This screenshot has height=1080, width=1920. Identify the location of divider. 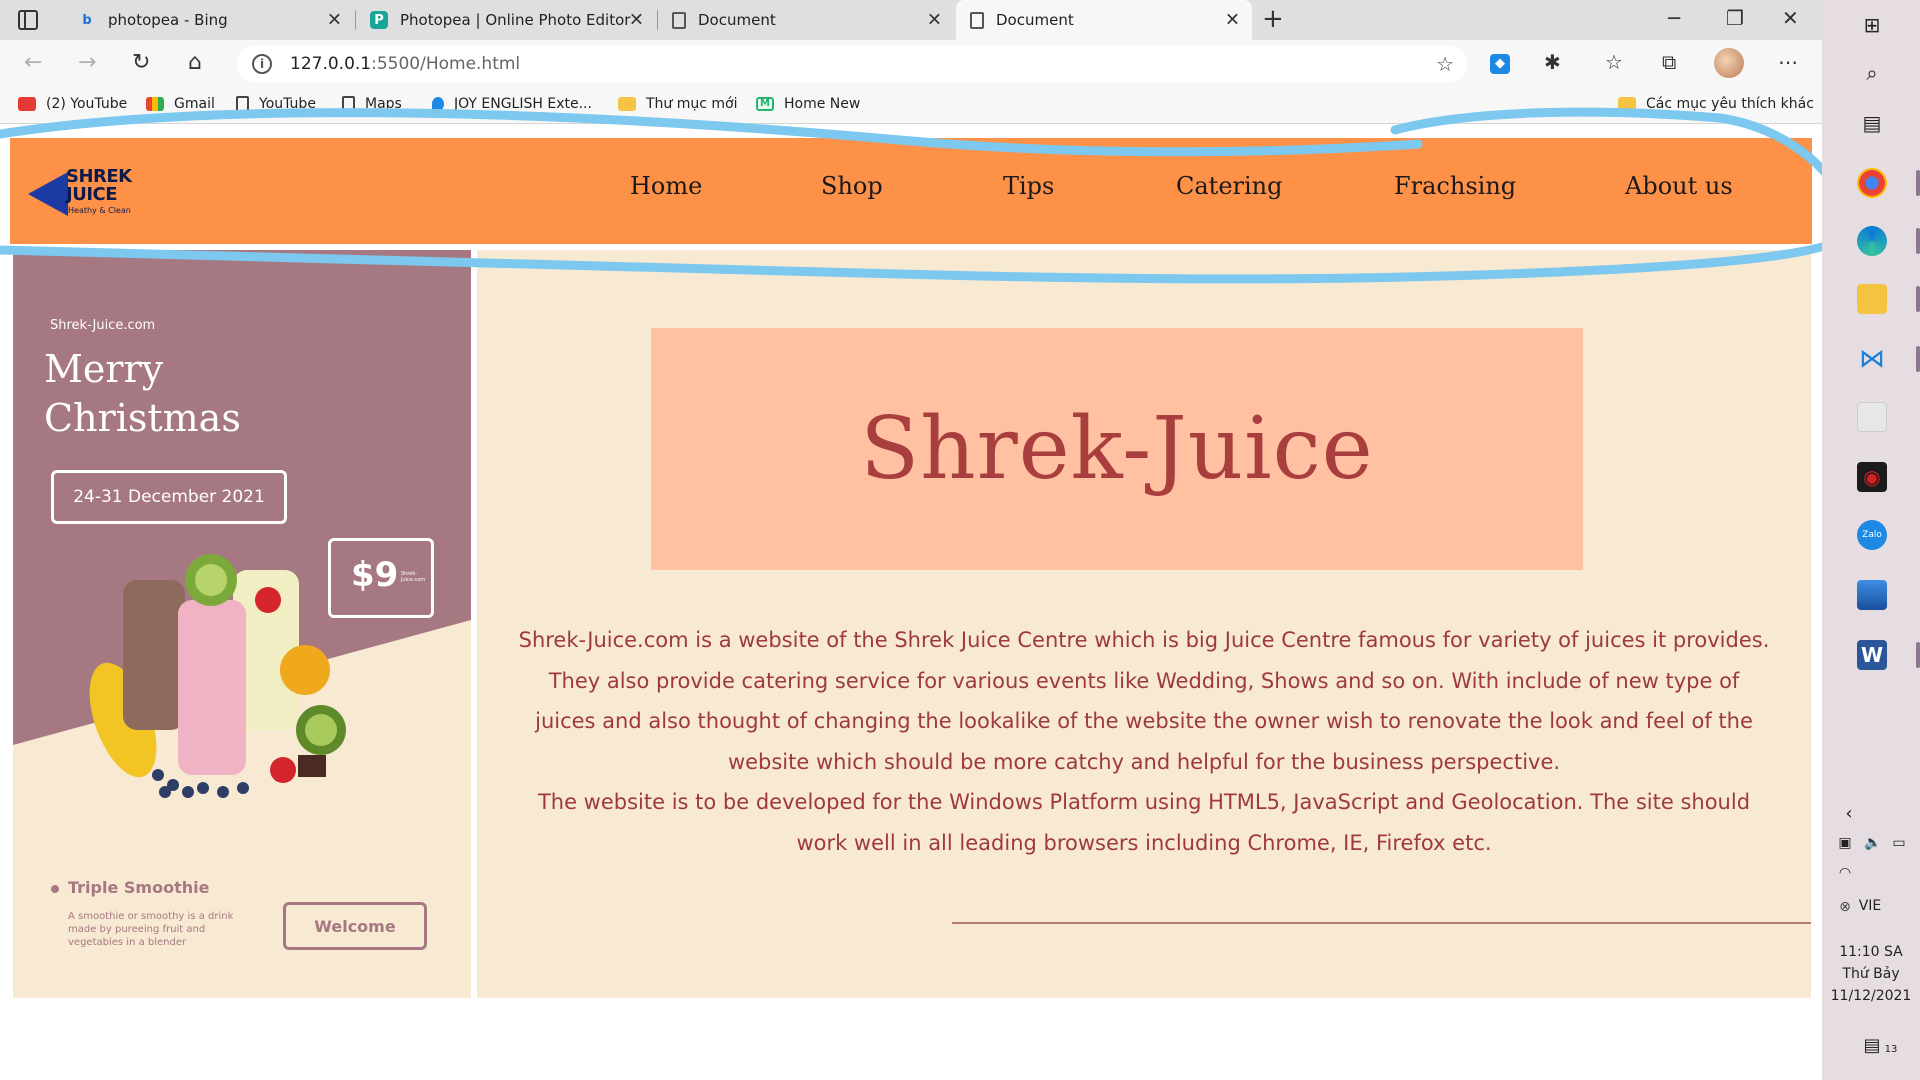
(1381, 923).